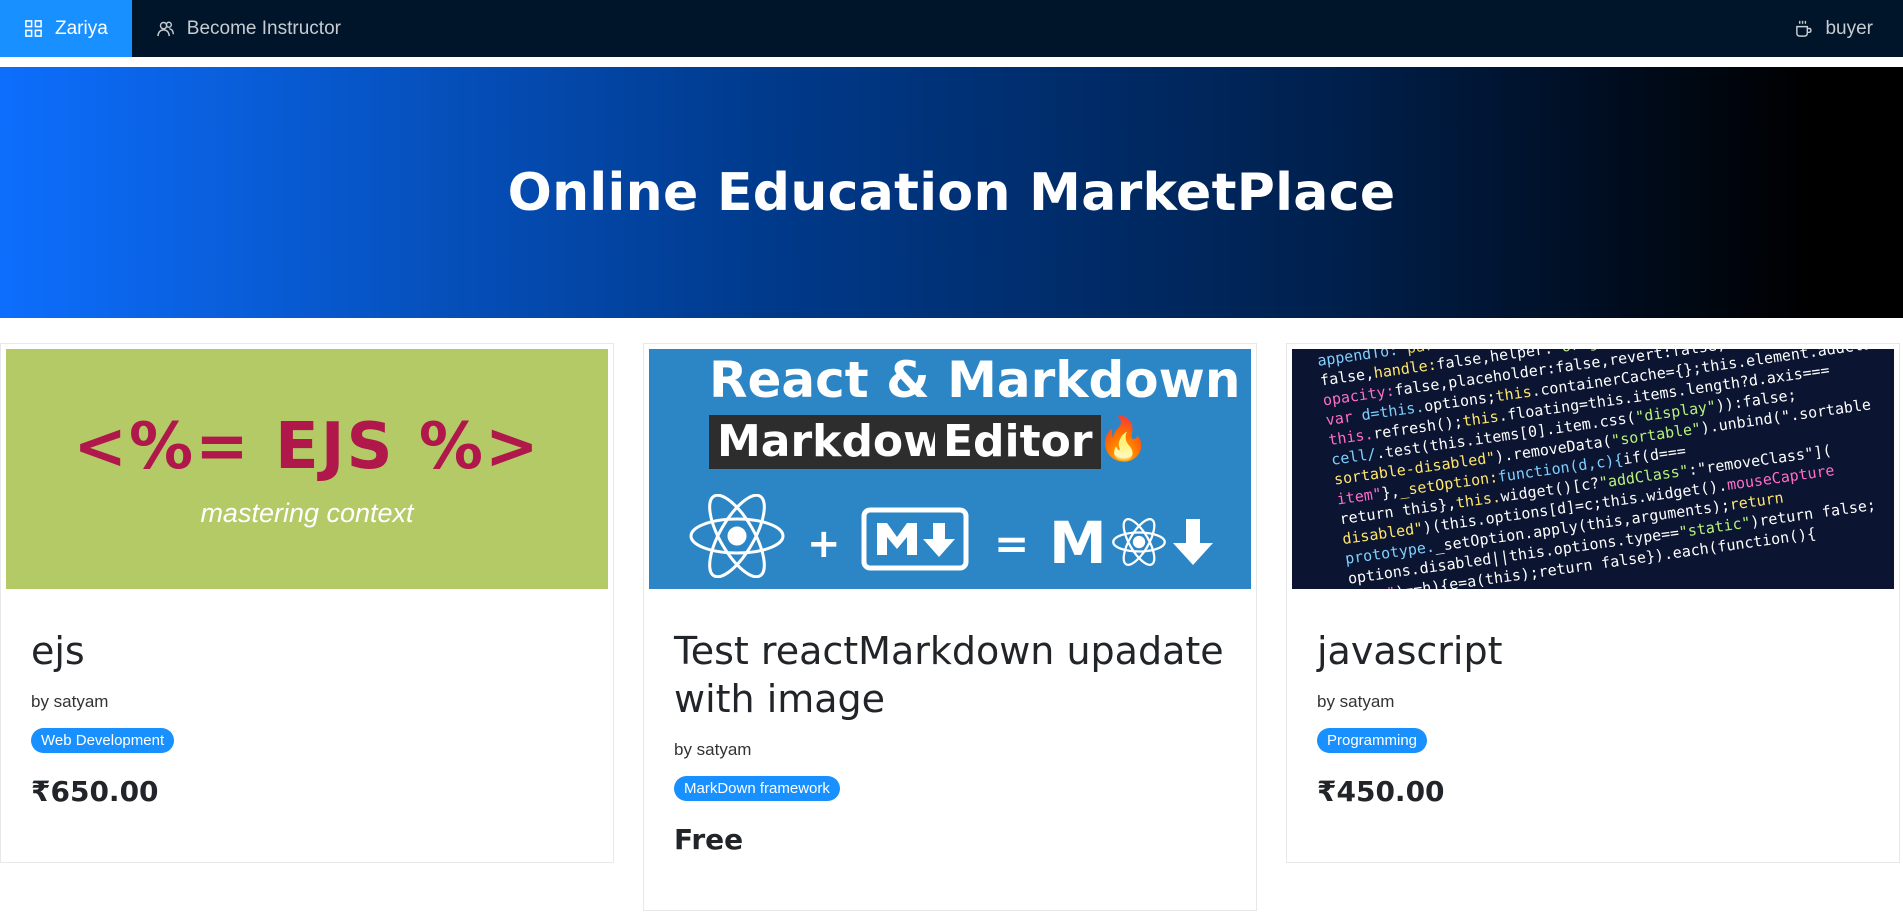  I want to click on thumbnail-box-editor: Editor, so click(1018, 442).